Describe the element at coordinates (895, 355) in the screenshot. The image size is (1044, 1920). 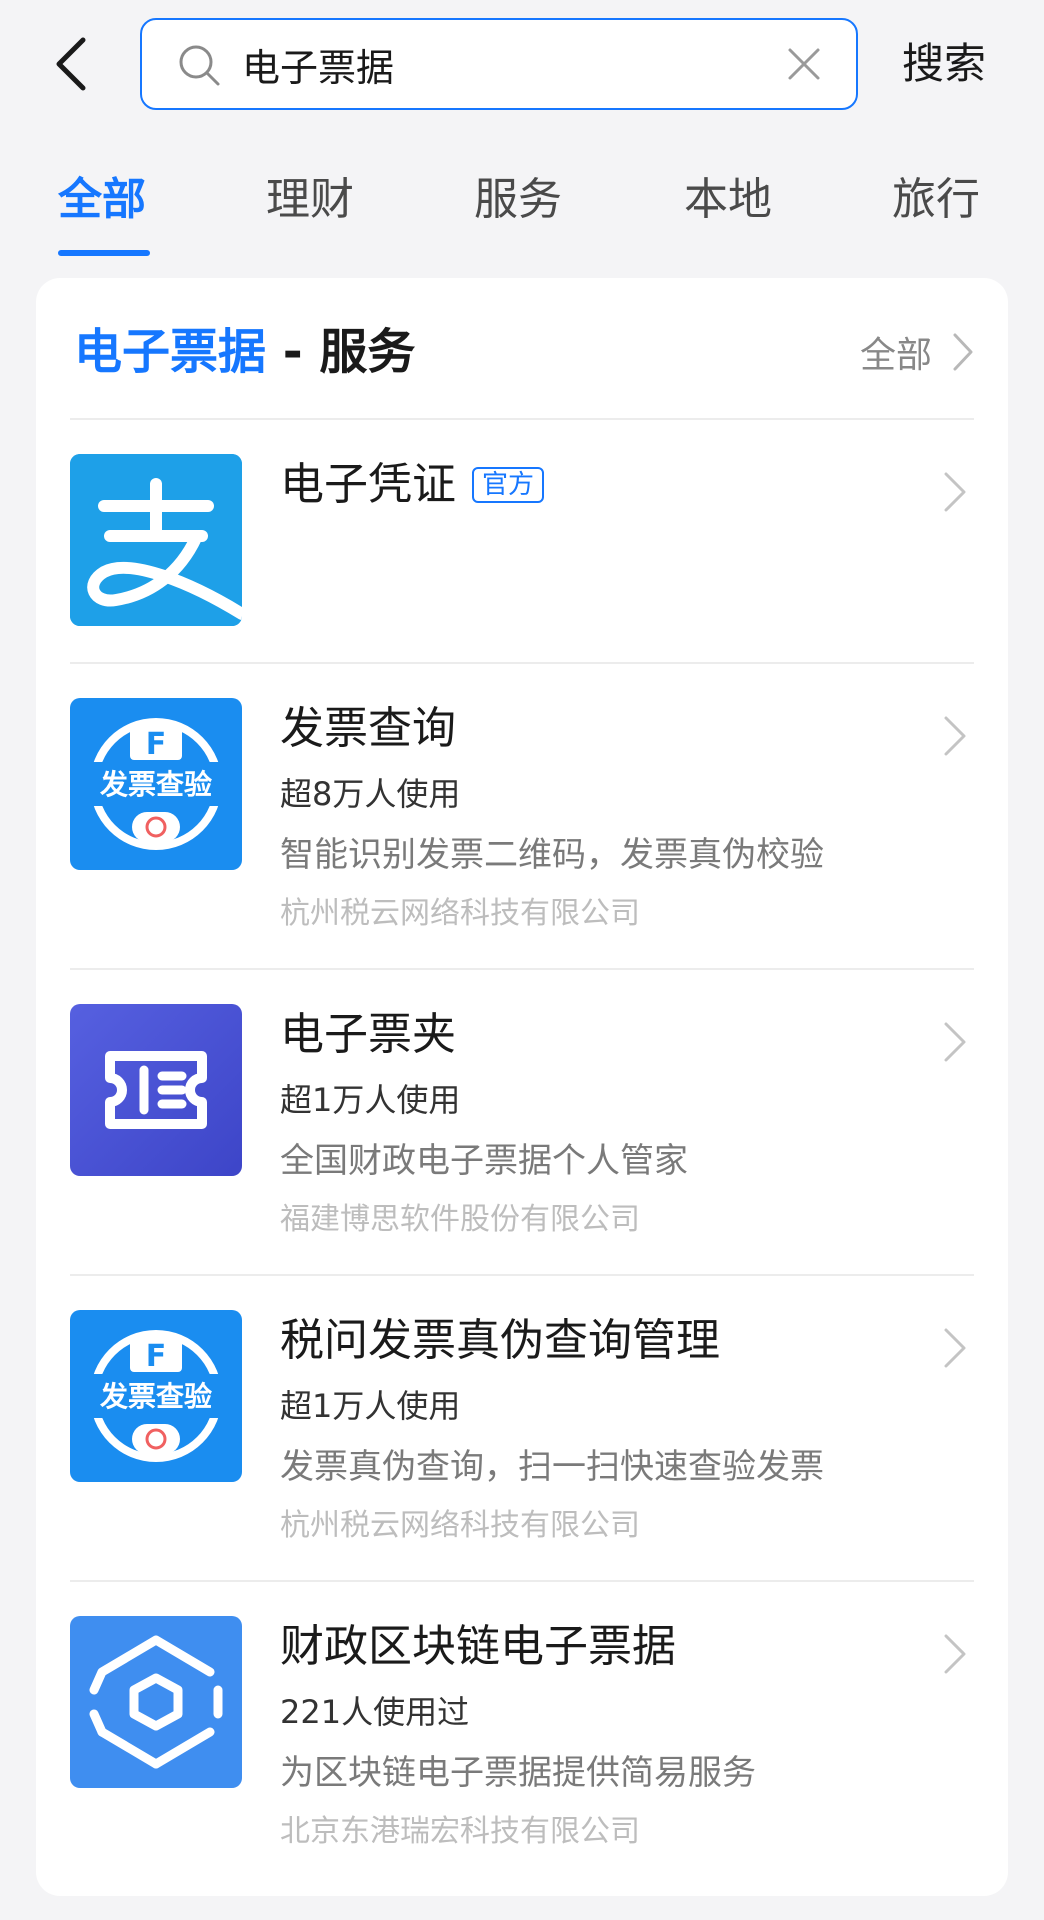
I see `view-all-label: 全部` at that location.